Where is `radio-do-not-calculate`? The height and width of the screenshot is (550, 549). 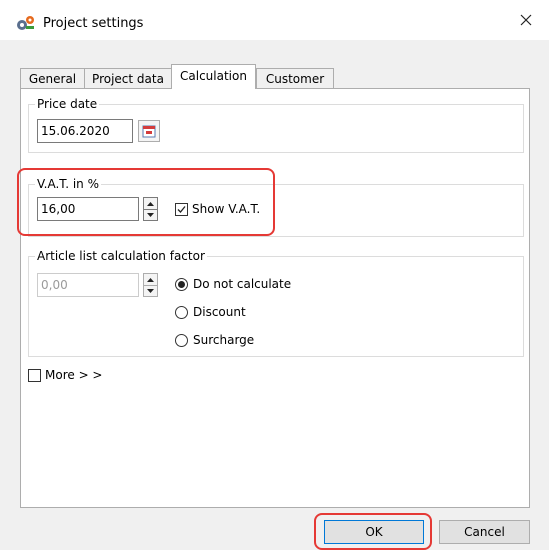 radio-do-not-calculate is located at coordinates (181, 284).